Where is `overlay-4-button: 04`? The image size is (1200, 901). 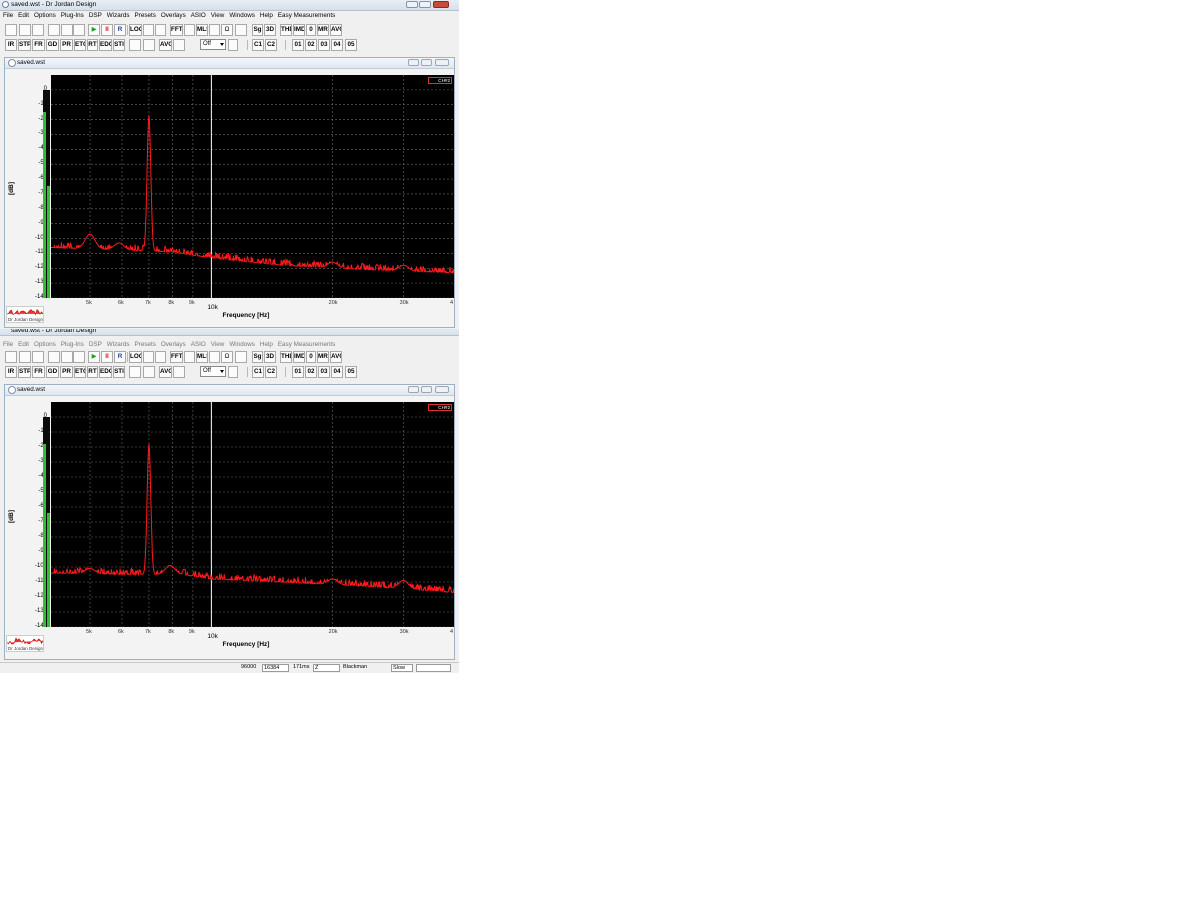
overlay-4-button: 04 is located at coordinates (337, 45).